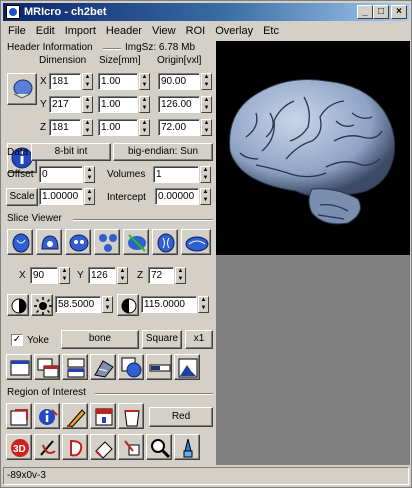 Image resolution: width=412 pixels, height=488 pixels. I want to click on z-dimension-field: 181, so click(65, 127).